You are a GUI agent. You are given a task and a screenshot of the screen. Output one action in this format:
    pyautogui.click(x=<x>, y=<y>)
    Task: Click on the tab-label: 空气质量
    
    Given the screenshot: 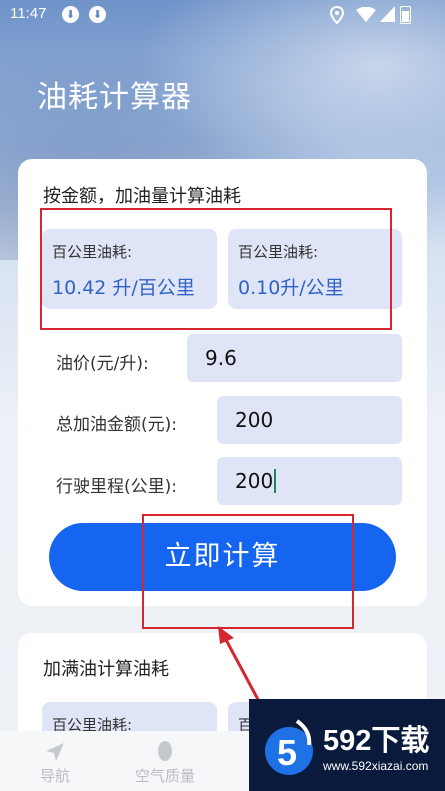 What is the action you would take?
    pyautogui.click(x=164, y=776)
    